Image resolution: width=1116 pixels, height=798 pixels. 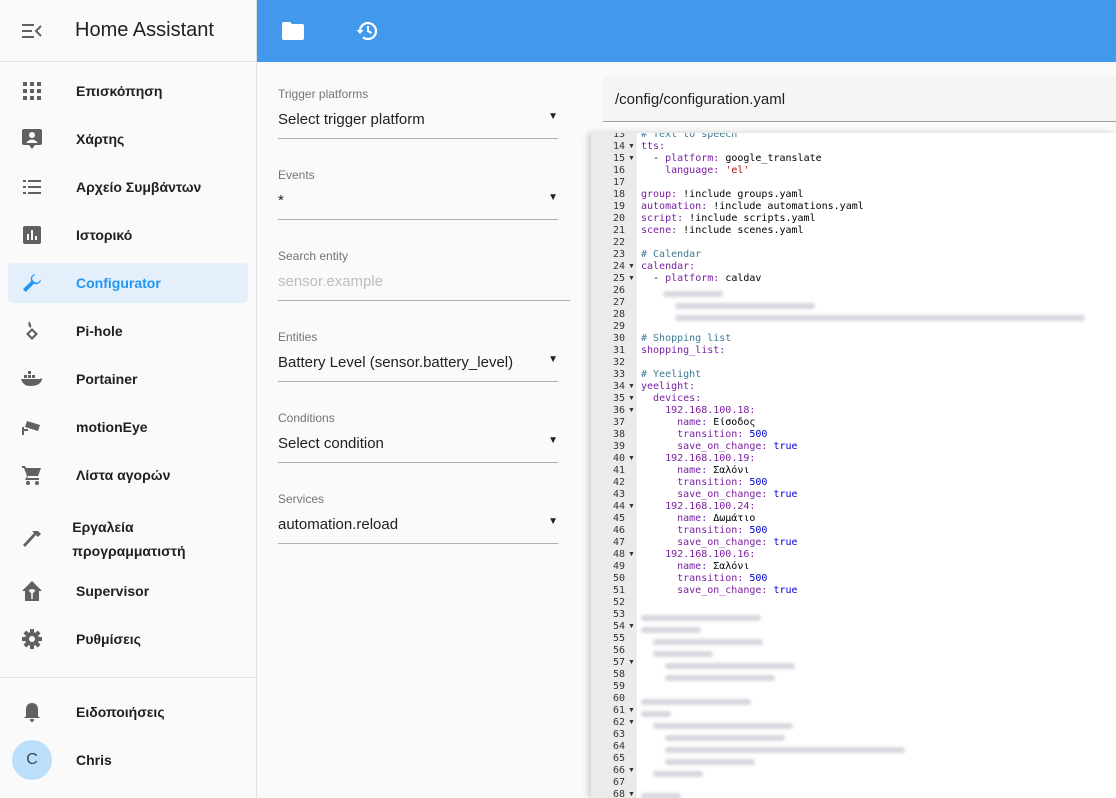 I want to click on file-path: /config/configuration.yaml, so click(x=700, y=99).